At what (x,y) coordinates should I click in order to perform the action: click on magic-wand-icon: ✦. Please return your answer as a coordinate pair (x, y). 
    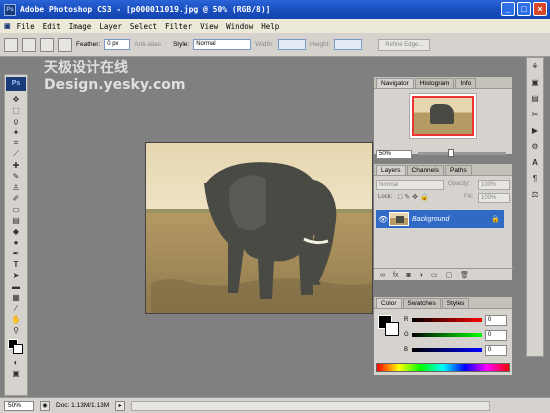
    Looking at the image, I should click on (16, 132).